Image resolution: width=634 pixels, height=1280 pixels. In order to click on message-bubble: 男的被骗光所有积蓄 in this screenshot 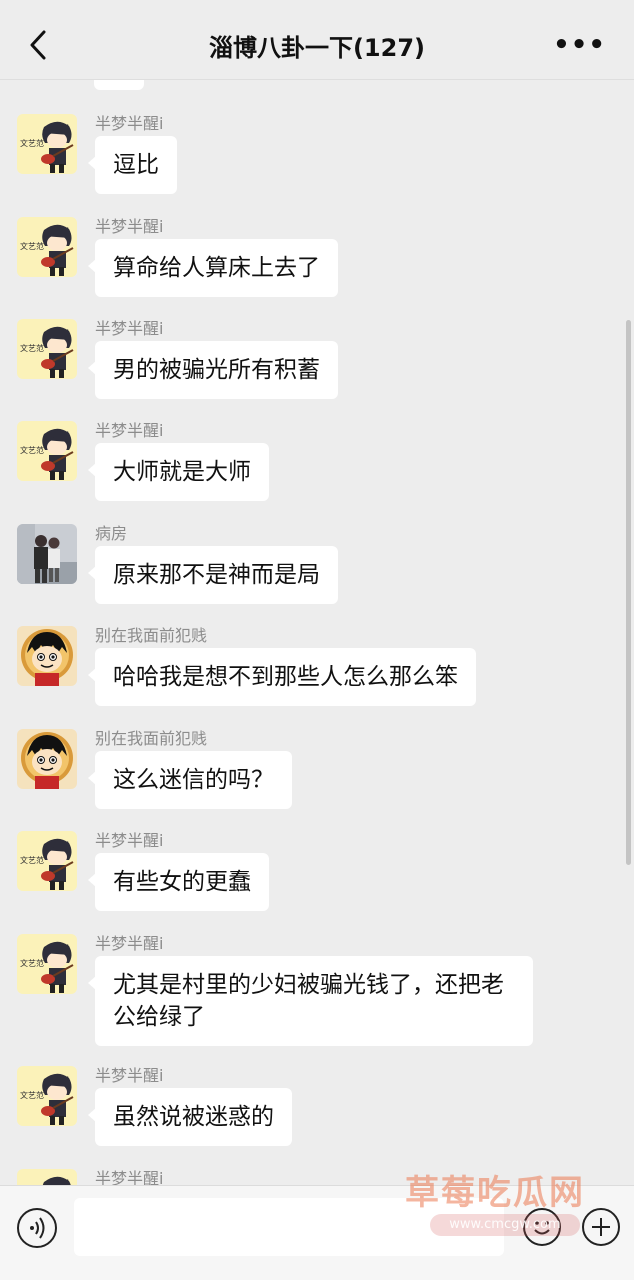, I will do `click(213, 370)`.